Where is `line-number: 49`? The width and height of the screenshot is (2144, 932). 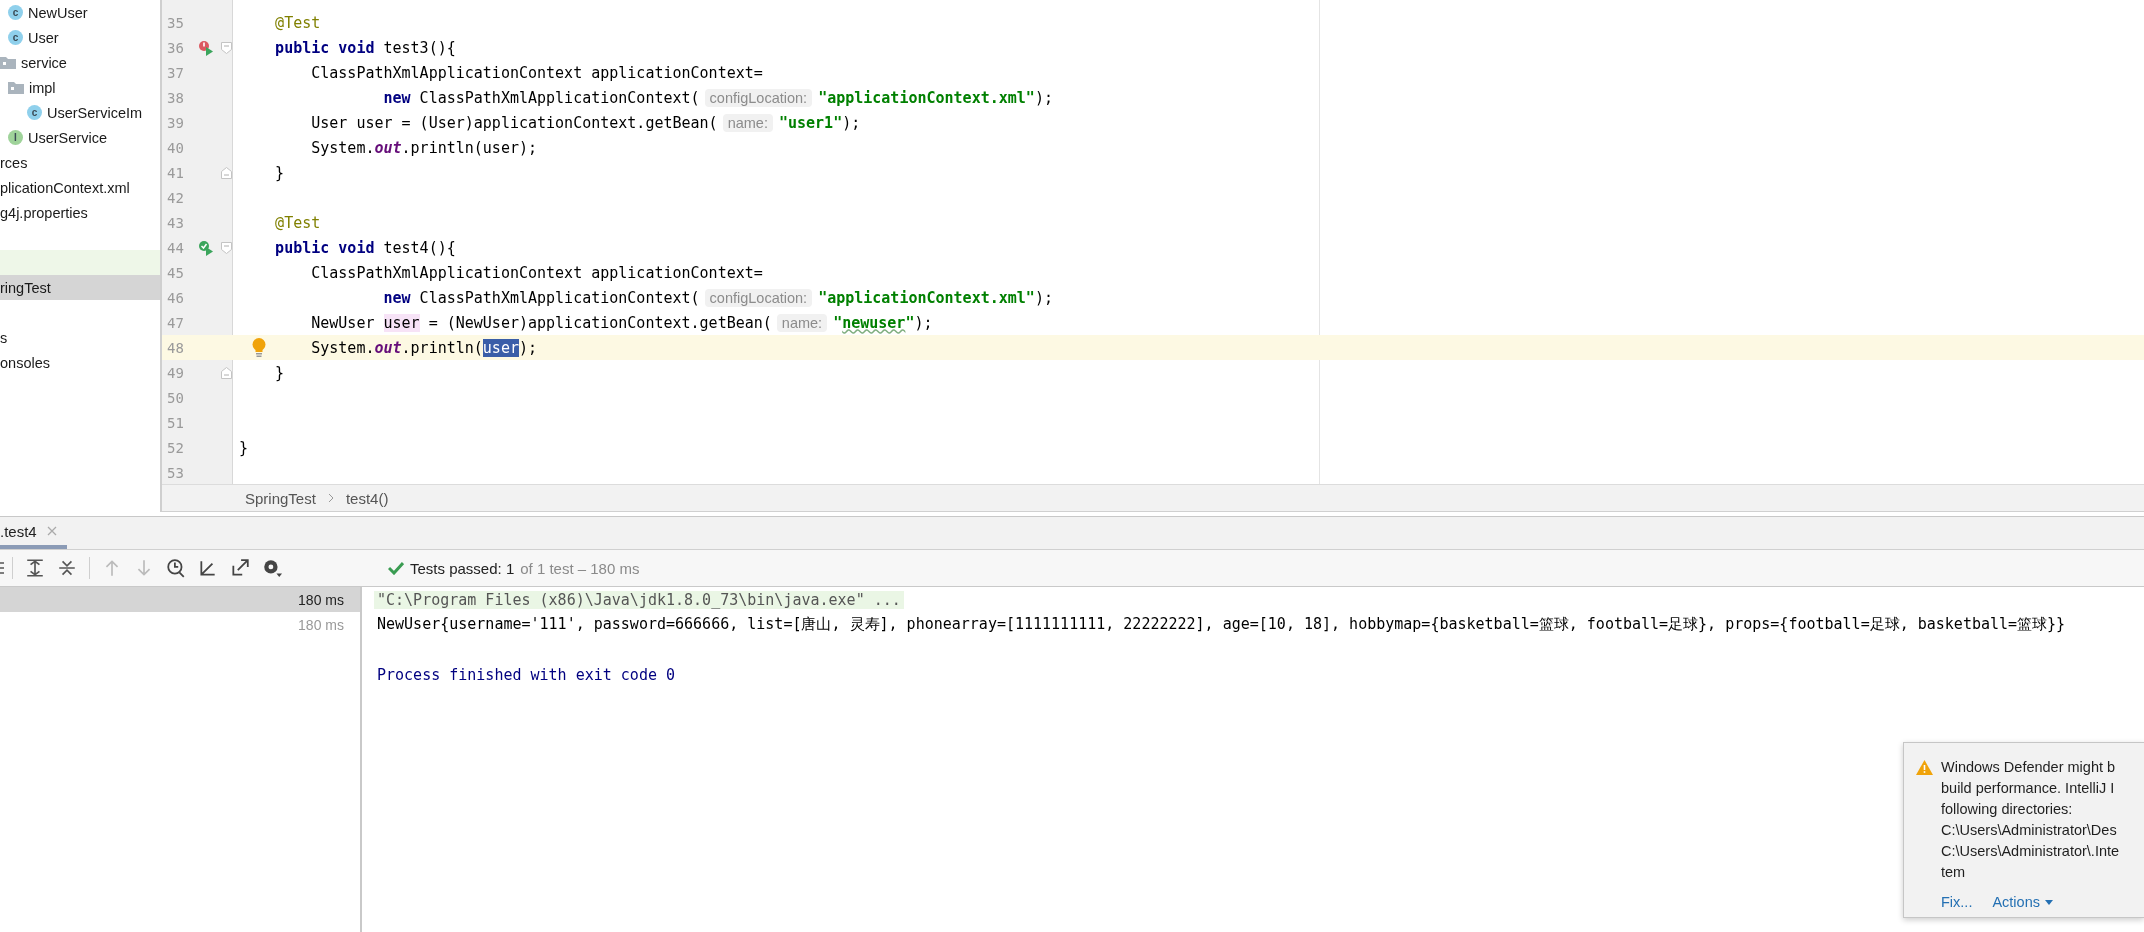
line-number: 49 is located at coordinates (175, 372).